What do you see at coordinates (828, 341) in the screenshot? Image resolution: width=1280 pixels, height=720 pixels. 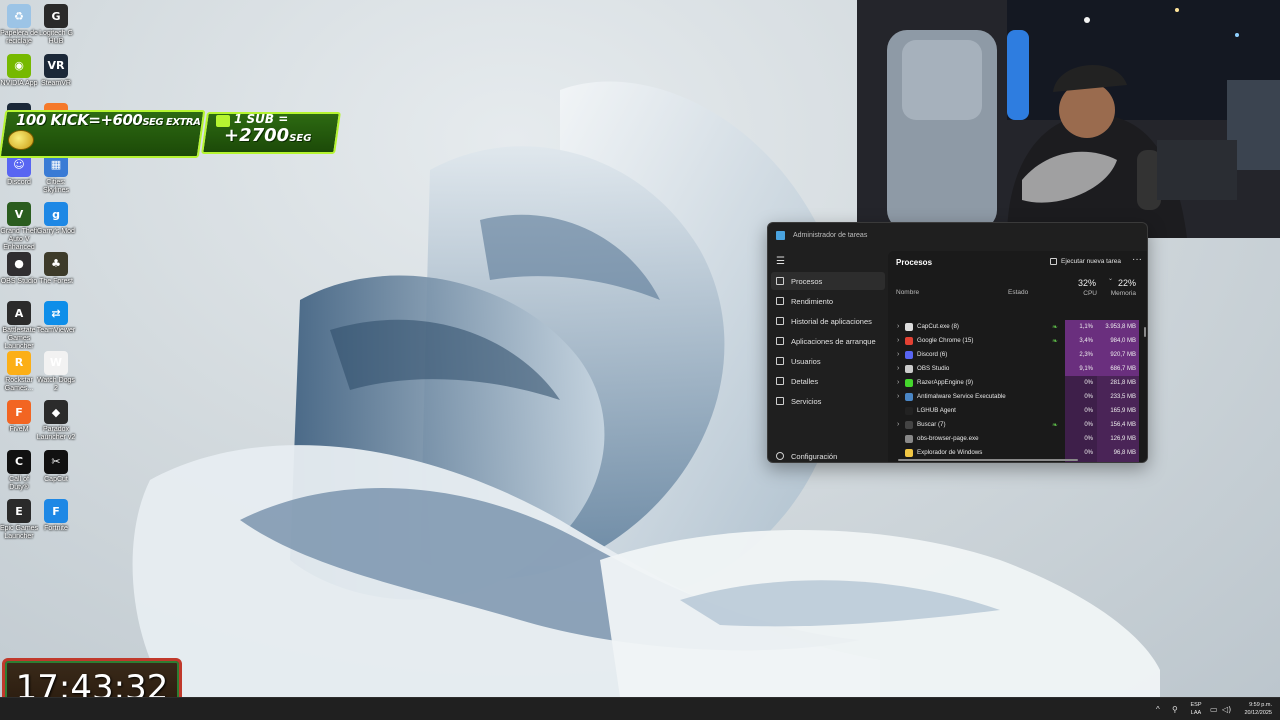 I see `sidebar-item-aplicaciones-de-arranque: Aplicaciones de arranque` at bounding box center [828, 341].